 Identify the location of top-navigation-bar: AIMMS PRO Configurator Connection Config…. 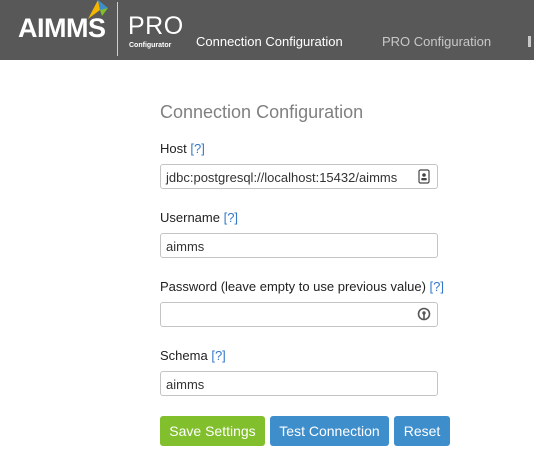
(267, 30).